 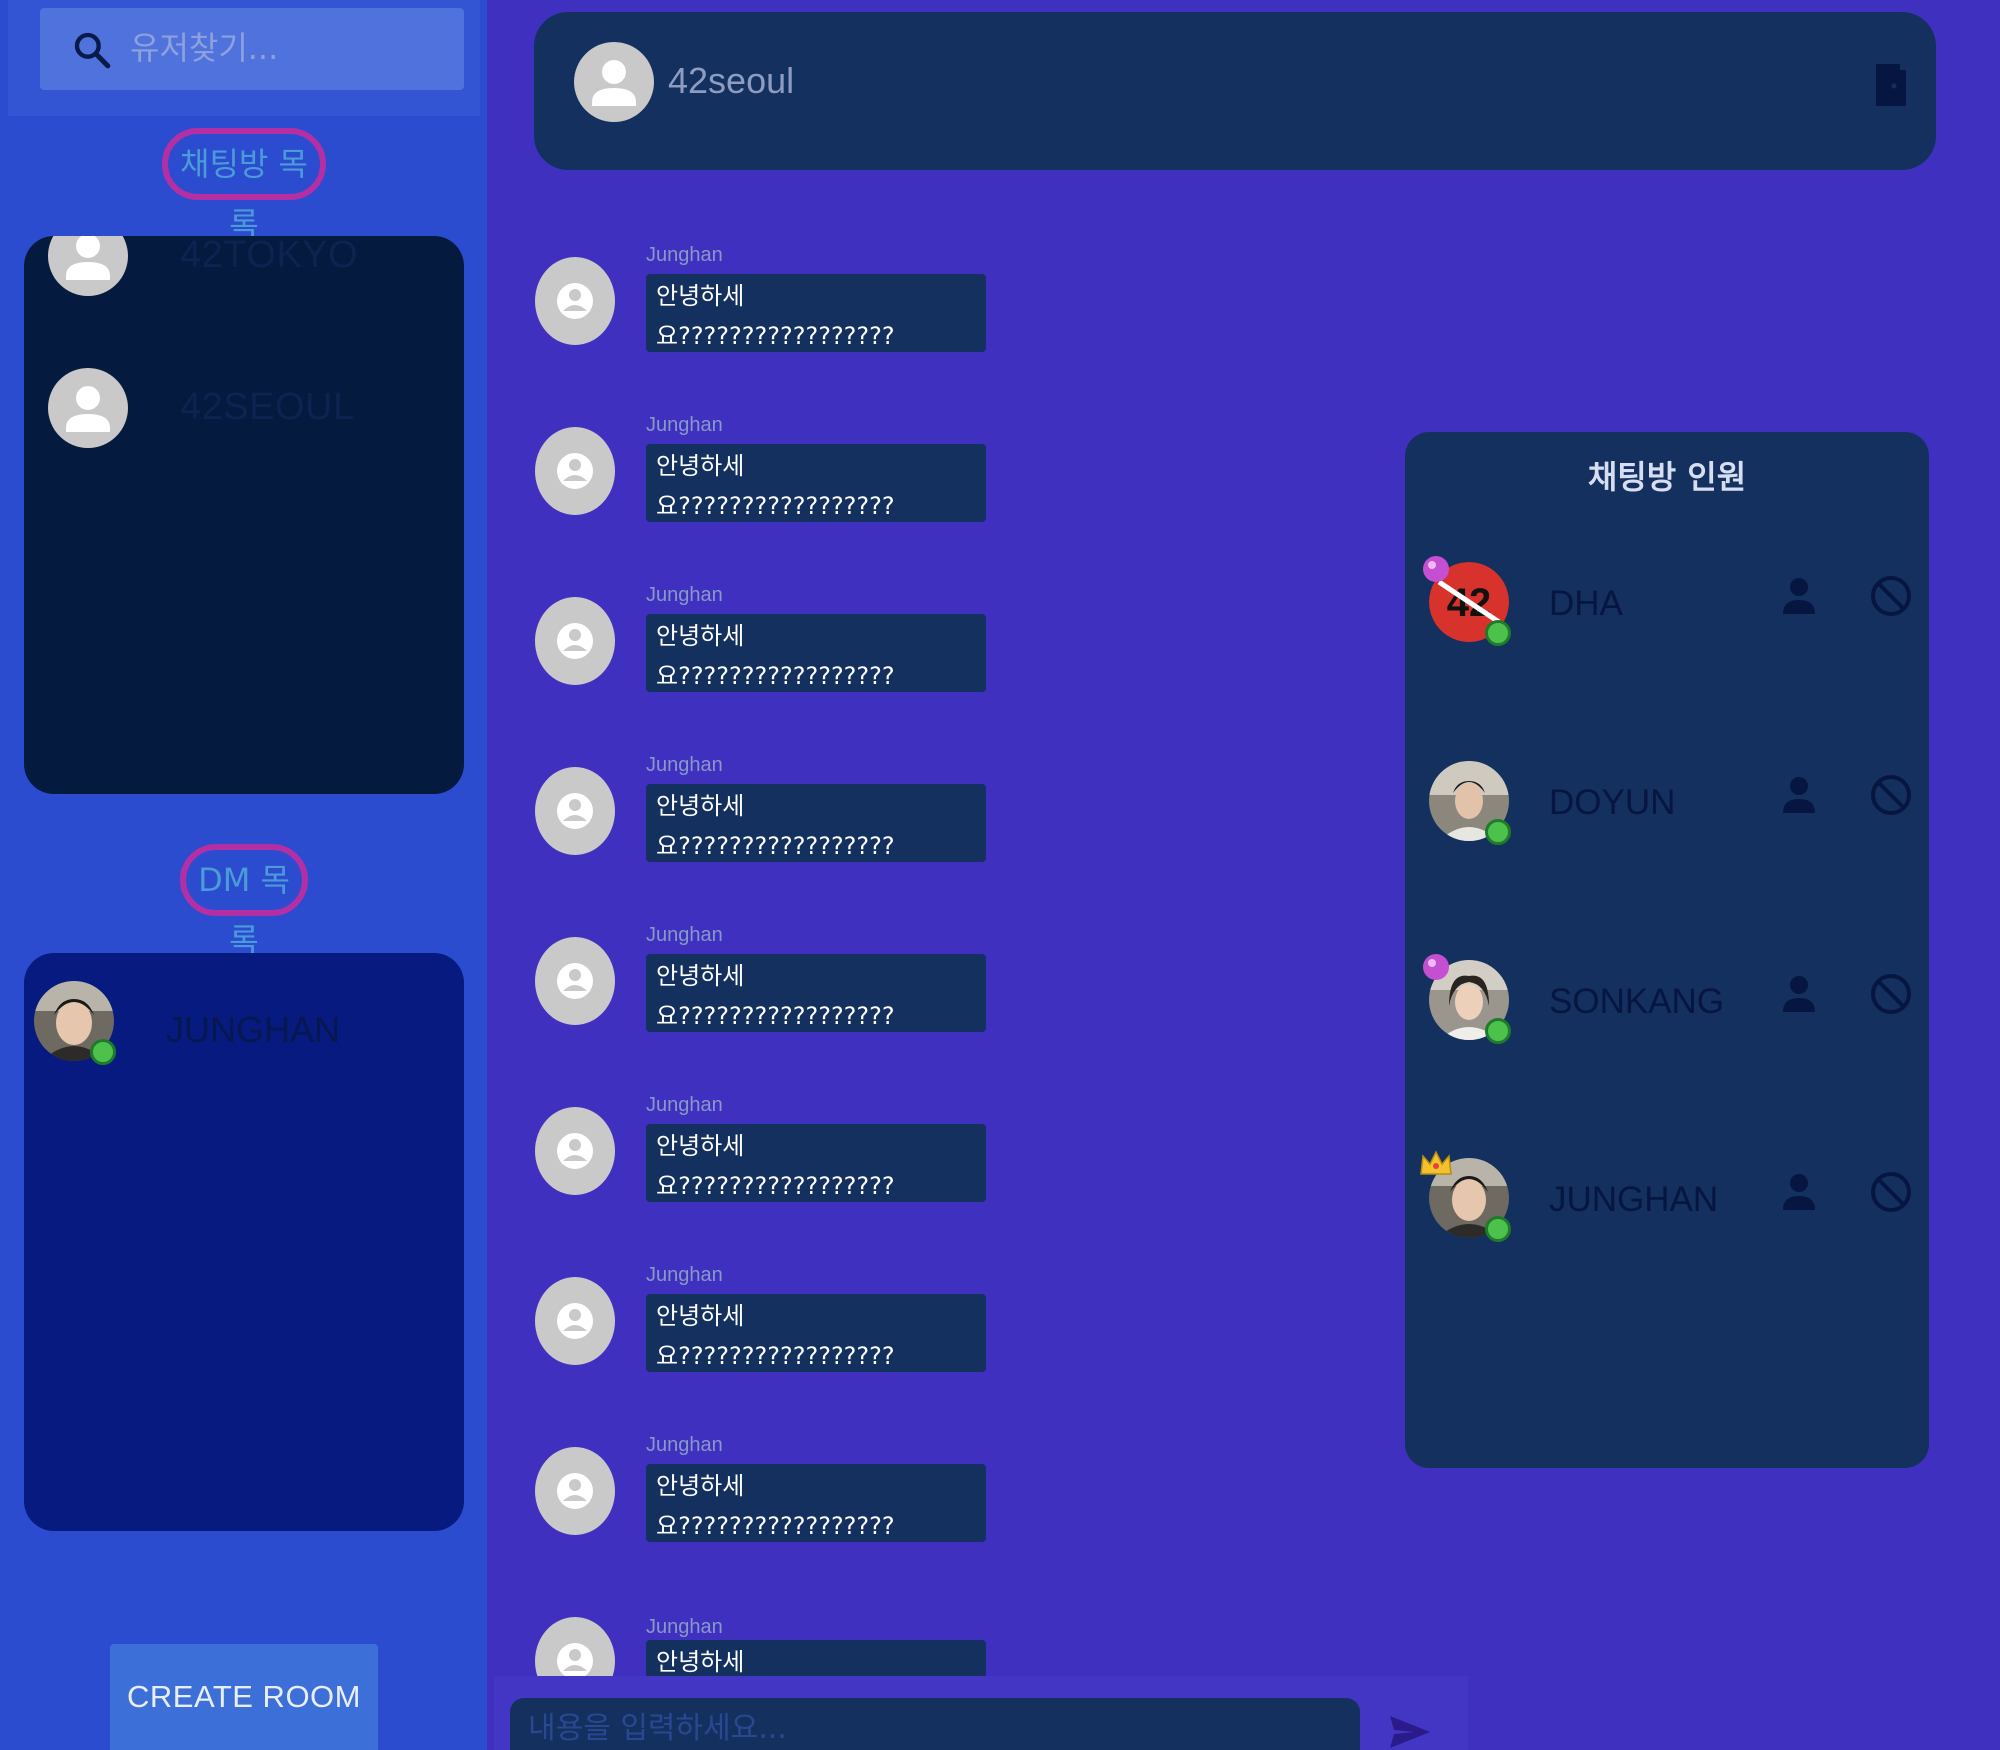 What do you see at coordinates (290, 48) in the screenshot?
I see `user-search-input` at bounding box center [290, 48].